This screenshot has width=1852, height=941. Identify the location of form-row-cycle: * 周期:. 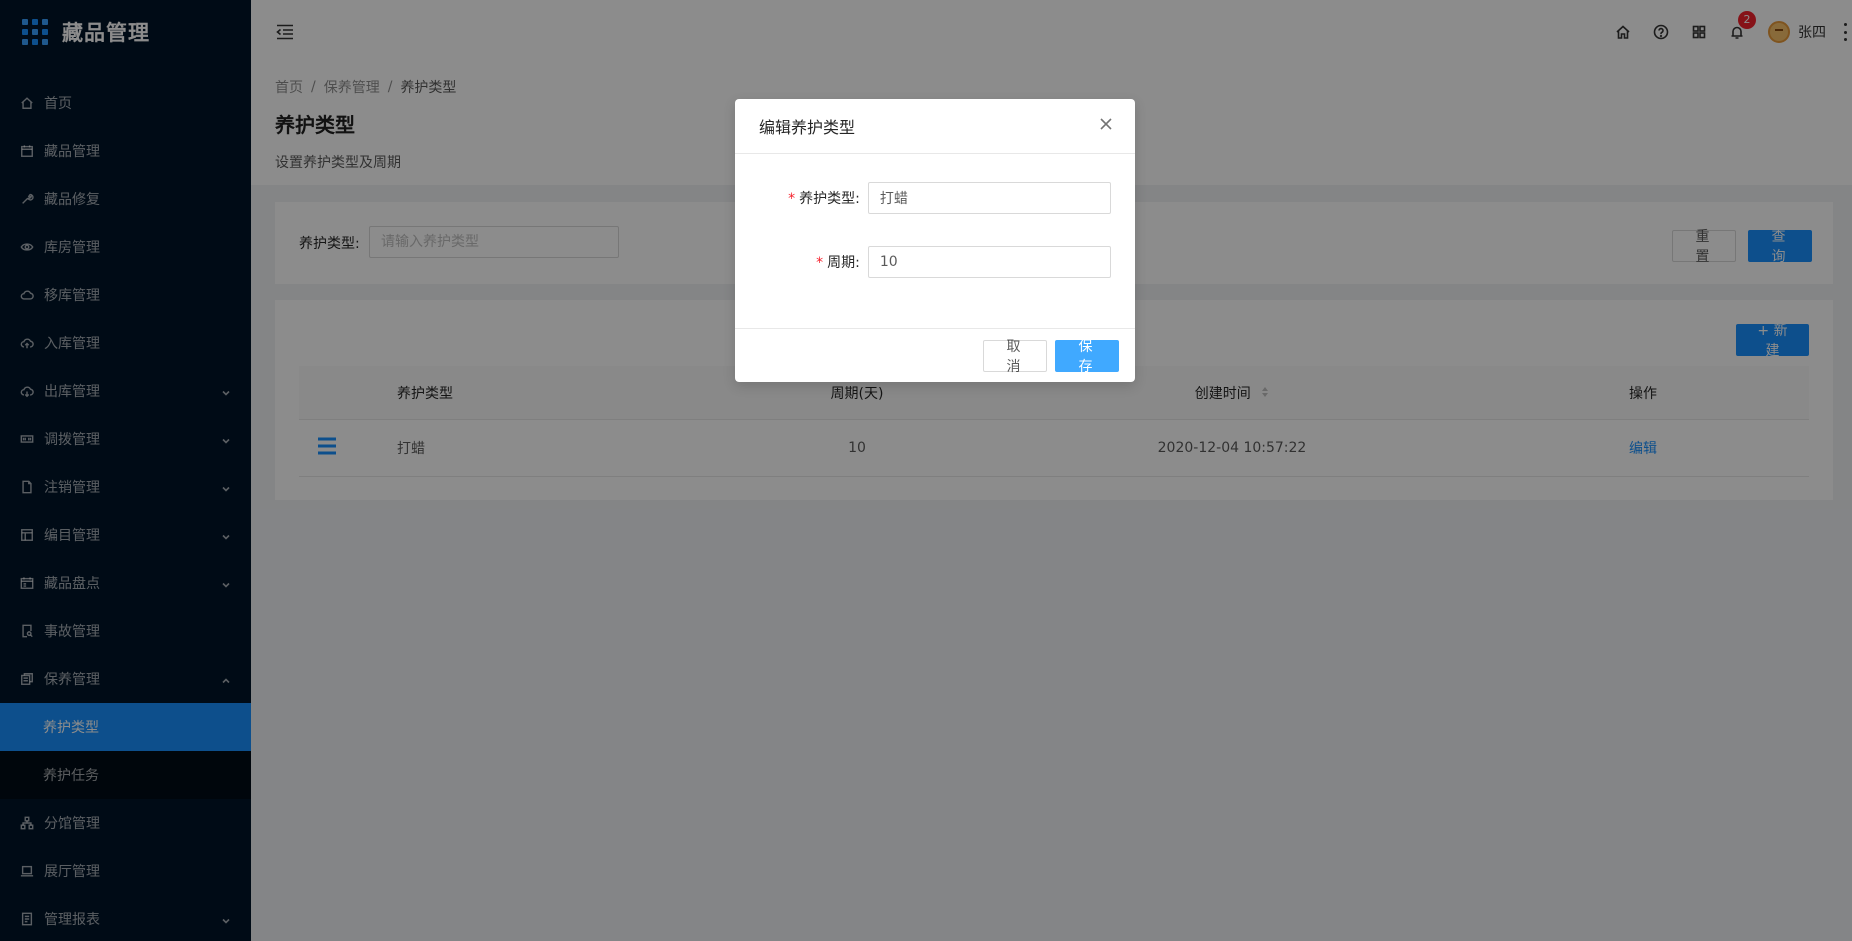
(935, 262).